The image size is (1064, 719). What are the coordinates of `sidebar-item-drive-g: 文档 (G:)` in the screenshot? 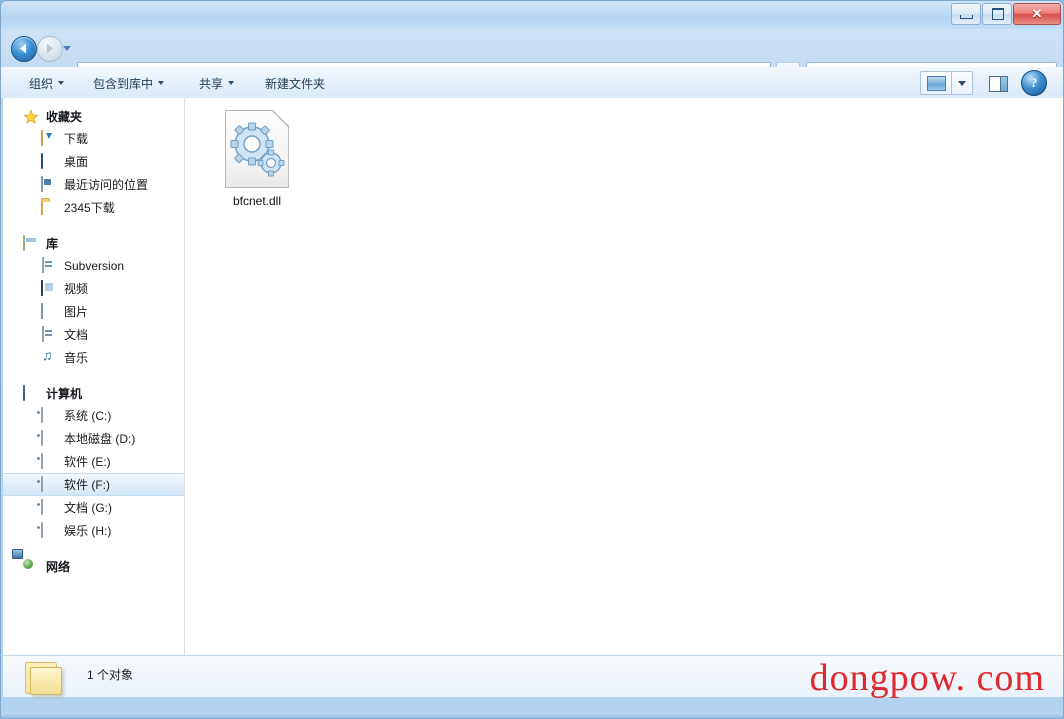 It's located at (93, 507).